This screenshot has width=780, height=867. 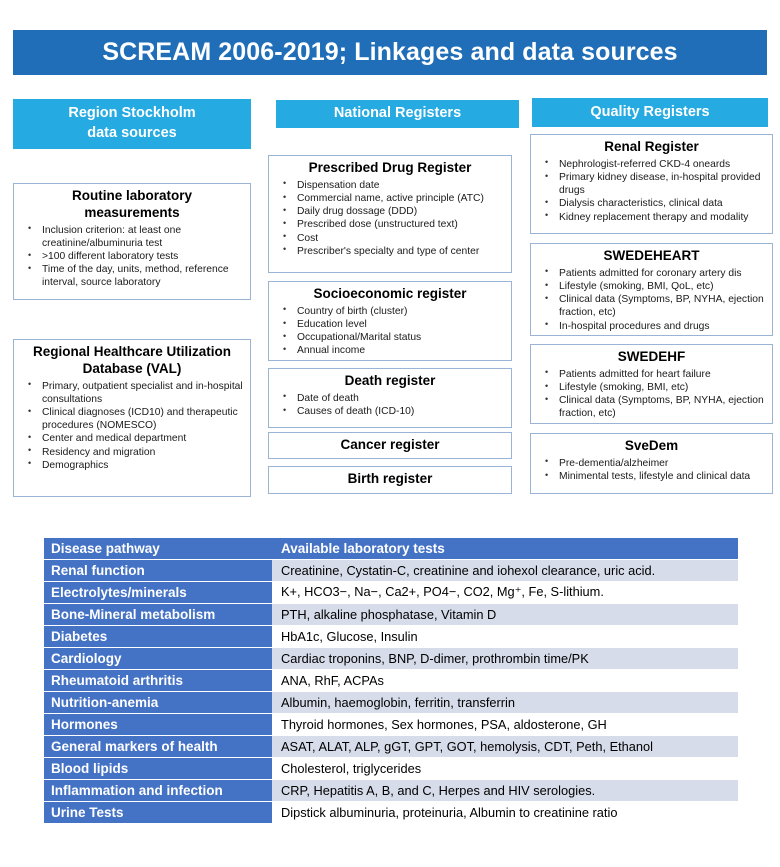 I want to click on box-cancer-register-title: Cancer register, so click(x=390, y=444).